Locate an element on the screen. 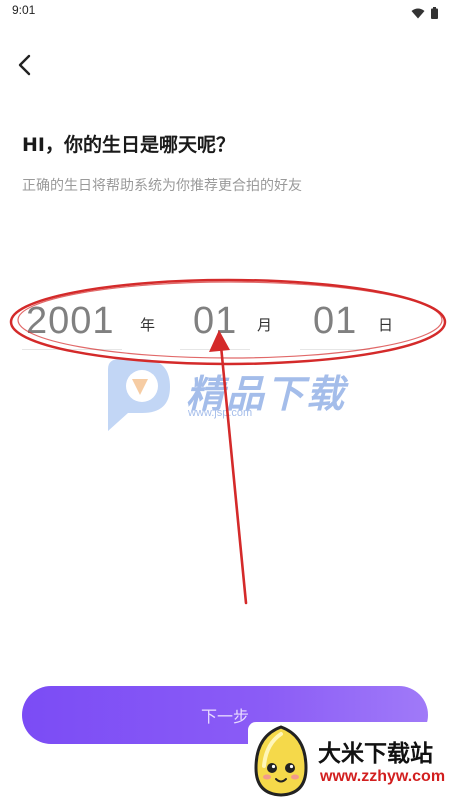  watermark: 精品下载 www.jsp.com is located at coordinates (233, 400).